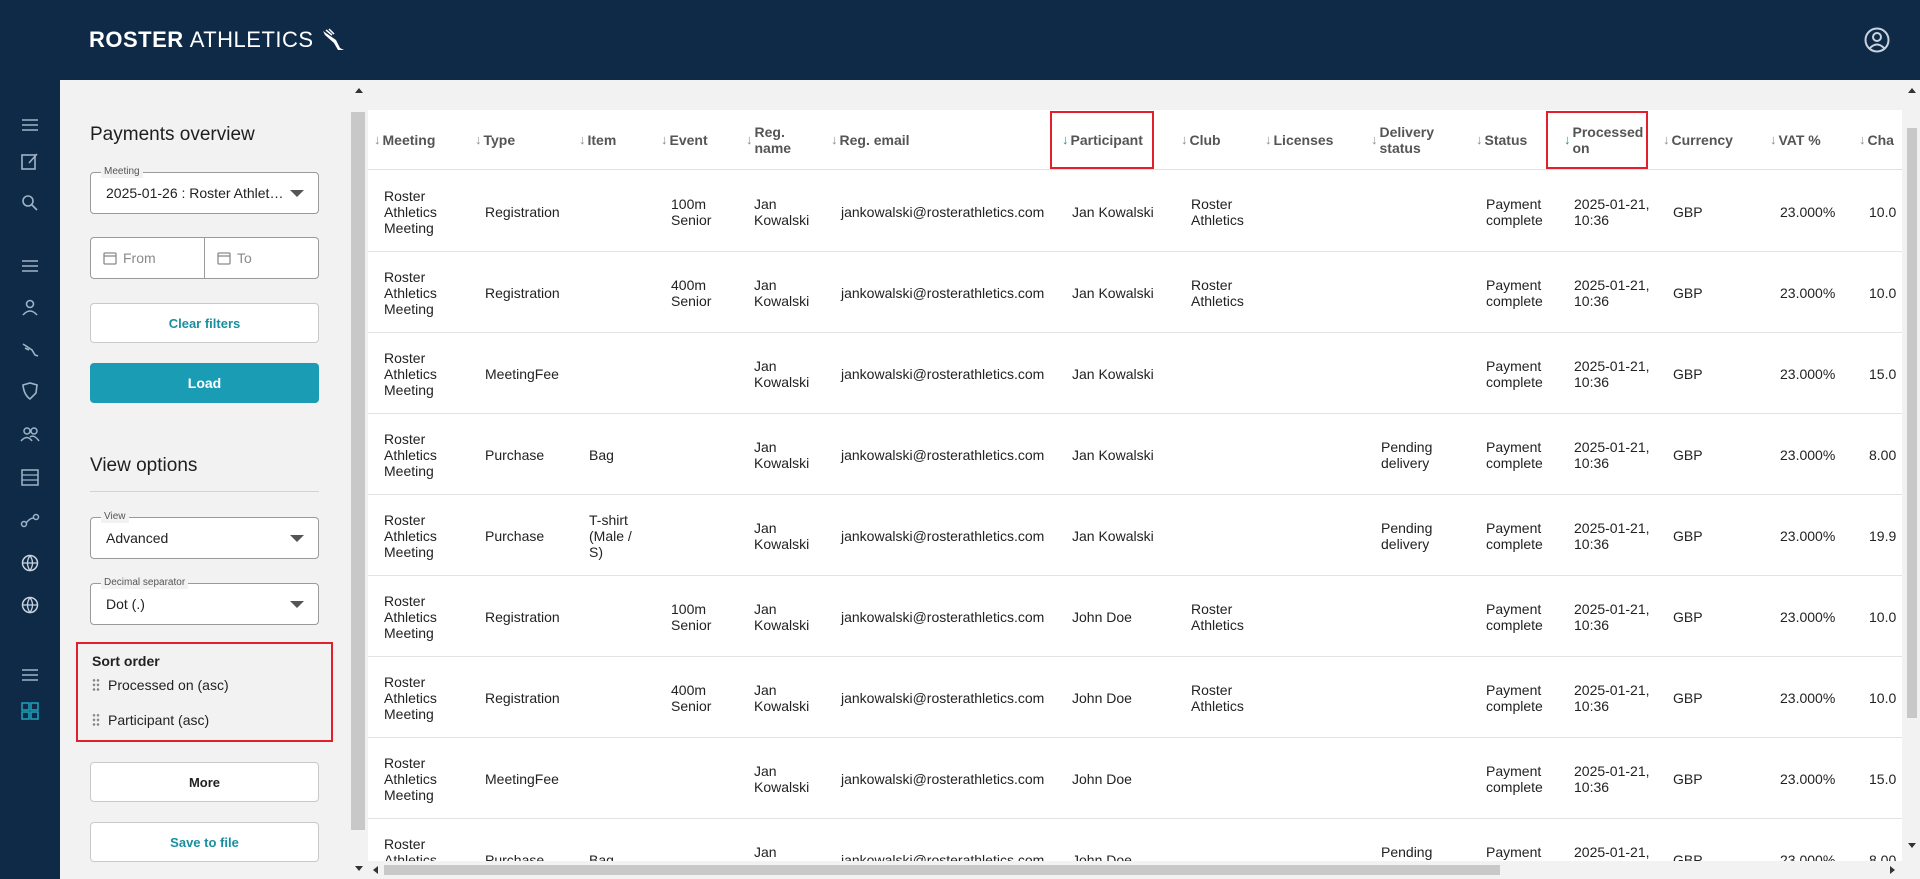 Image resolution: width=1920 pixels, height=879 pixels. Describe the element at coordinates (1402, 140) in the screenshot. I see `column-header: ↓ Delivery status` at that location.